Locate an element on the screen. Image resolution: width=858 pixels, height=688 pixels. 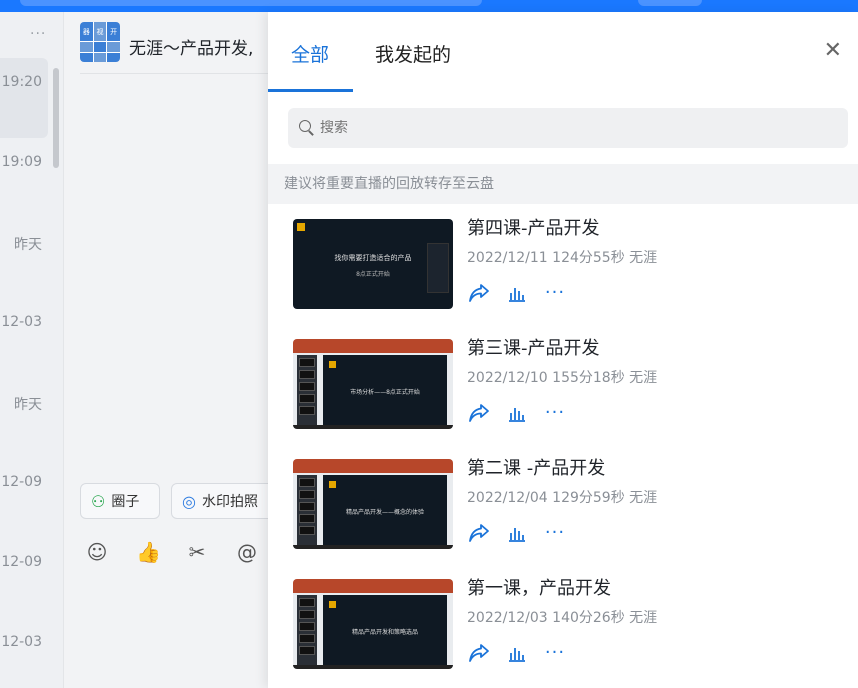
circle-label: 圈子 is located at coordinates (125, 502).